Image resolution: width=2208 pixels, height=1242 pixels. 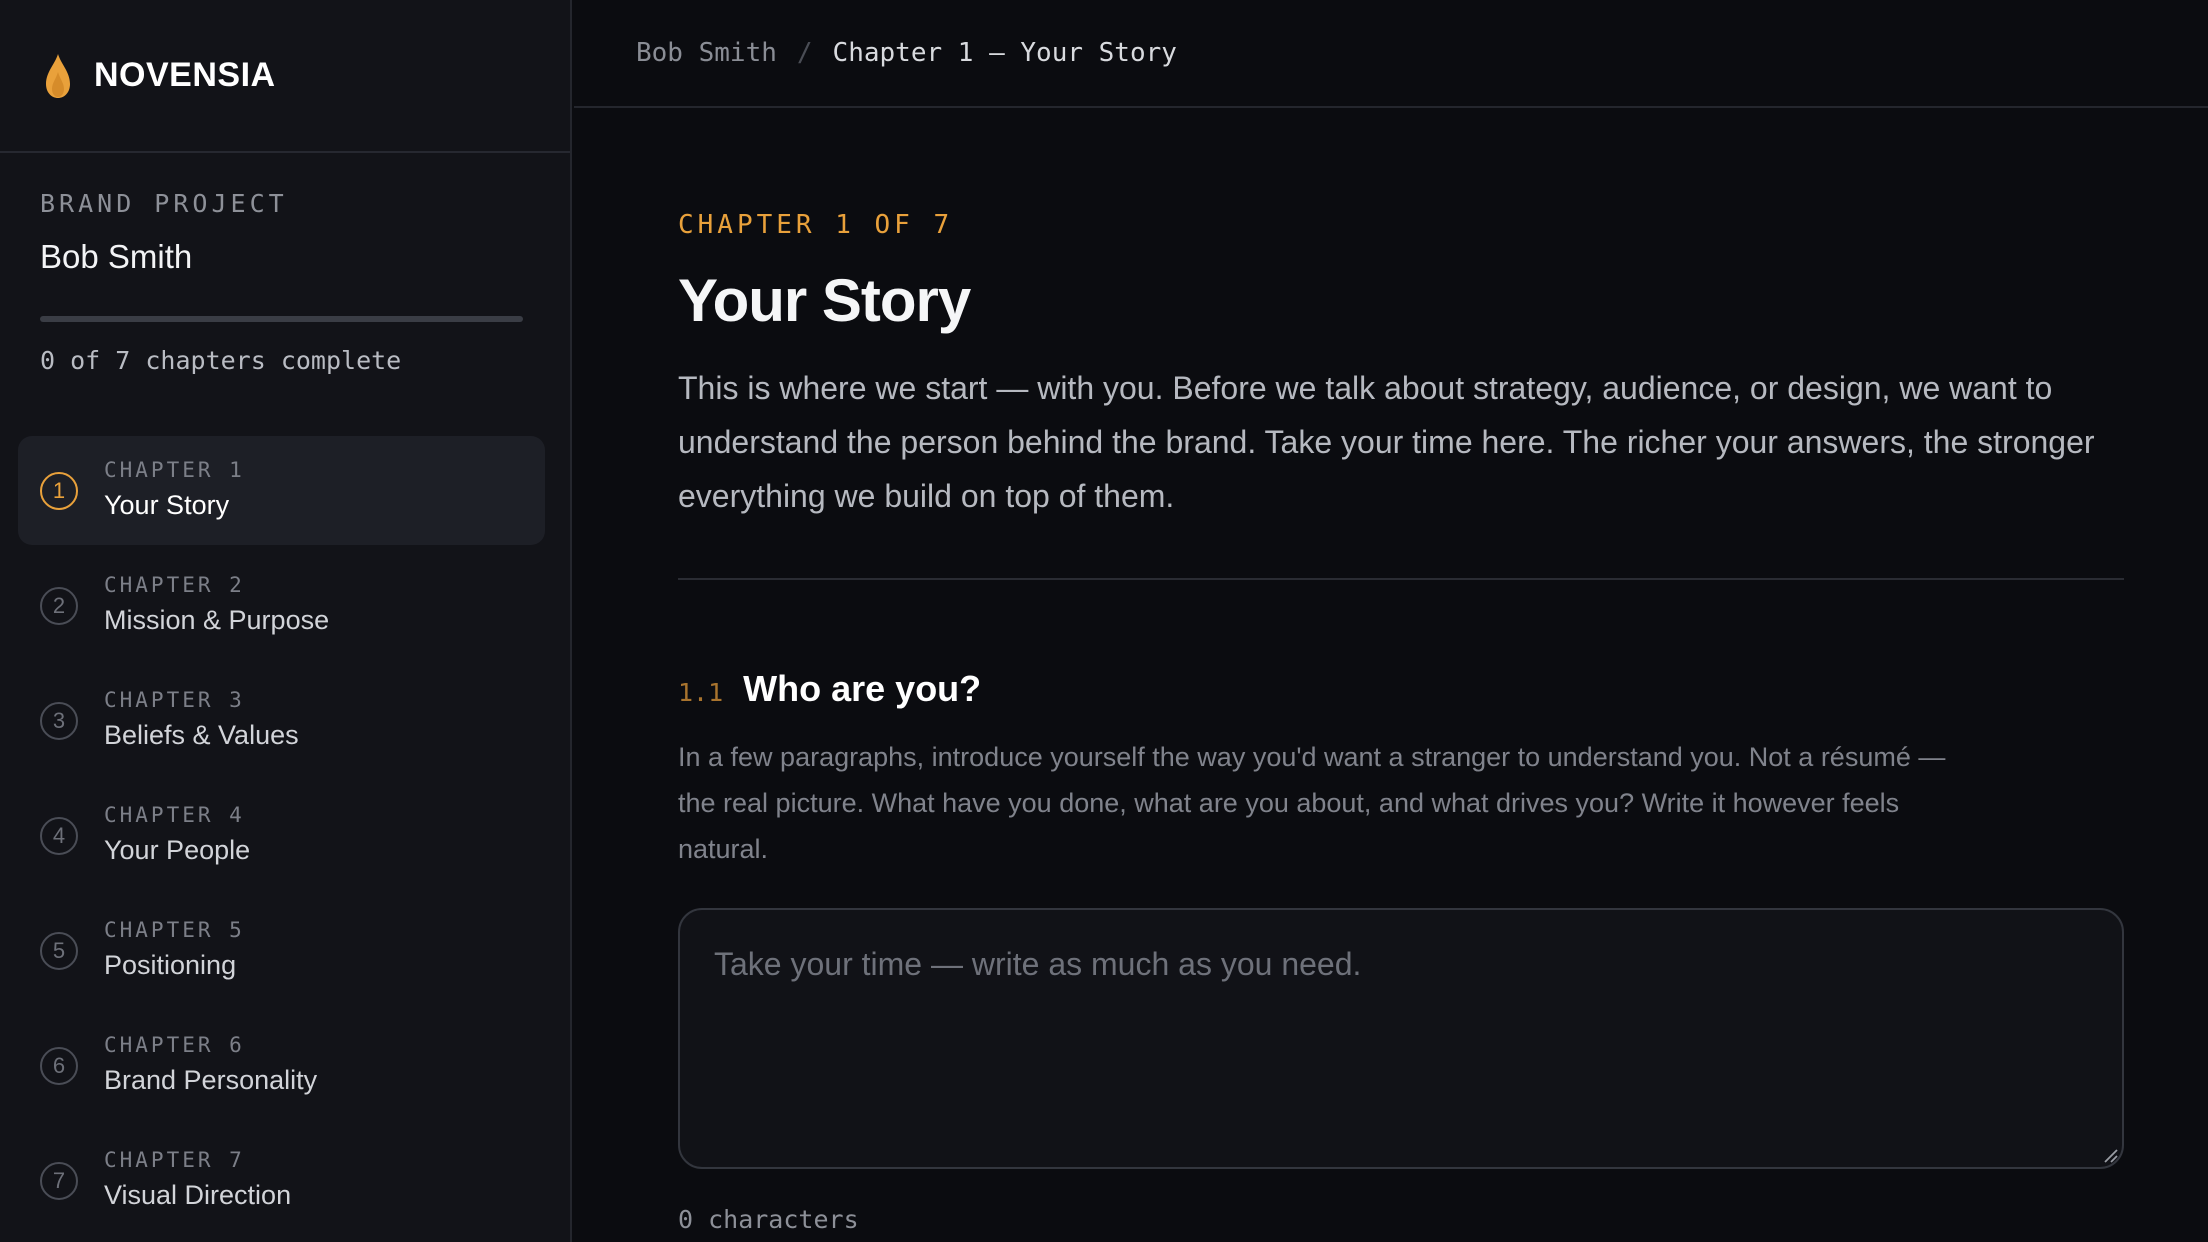 What do you see at coordinates (59, 721) in the screenshot?
I see `chapter-number-badge: 3` at bounding box center [59, 721].